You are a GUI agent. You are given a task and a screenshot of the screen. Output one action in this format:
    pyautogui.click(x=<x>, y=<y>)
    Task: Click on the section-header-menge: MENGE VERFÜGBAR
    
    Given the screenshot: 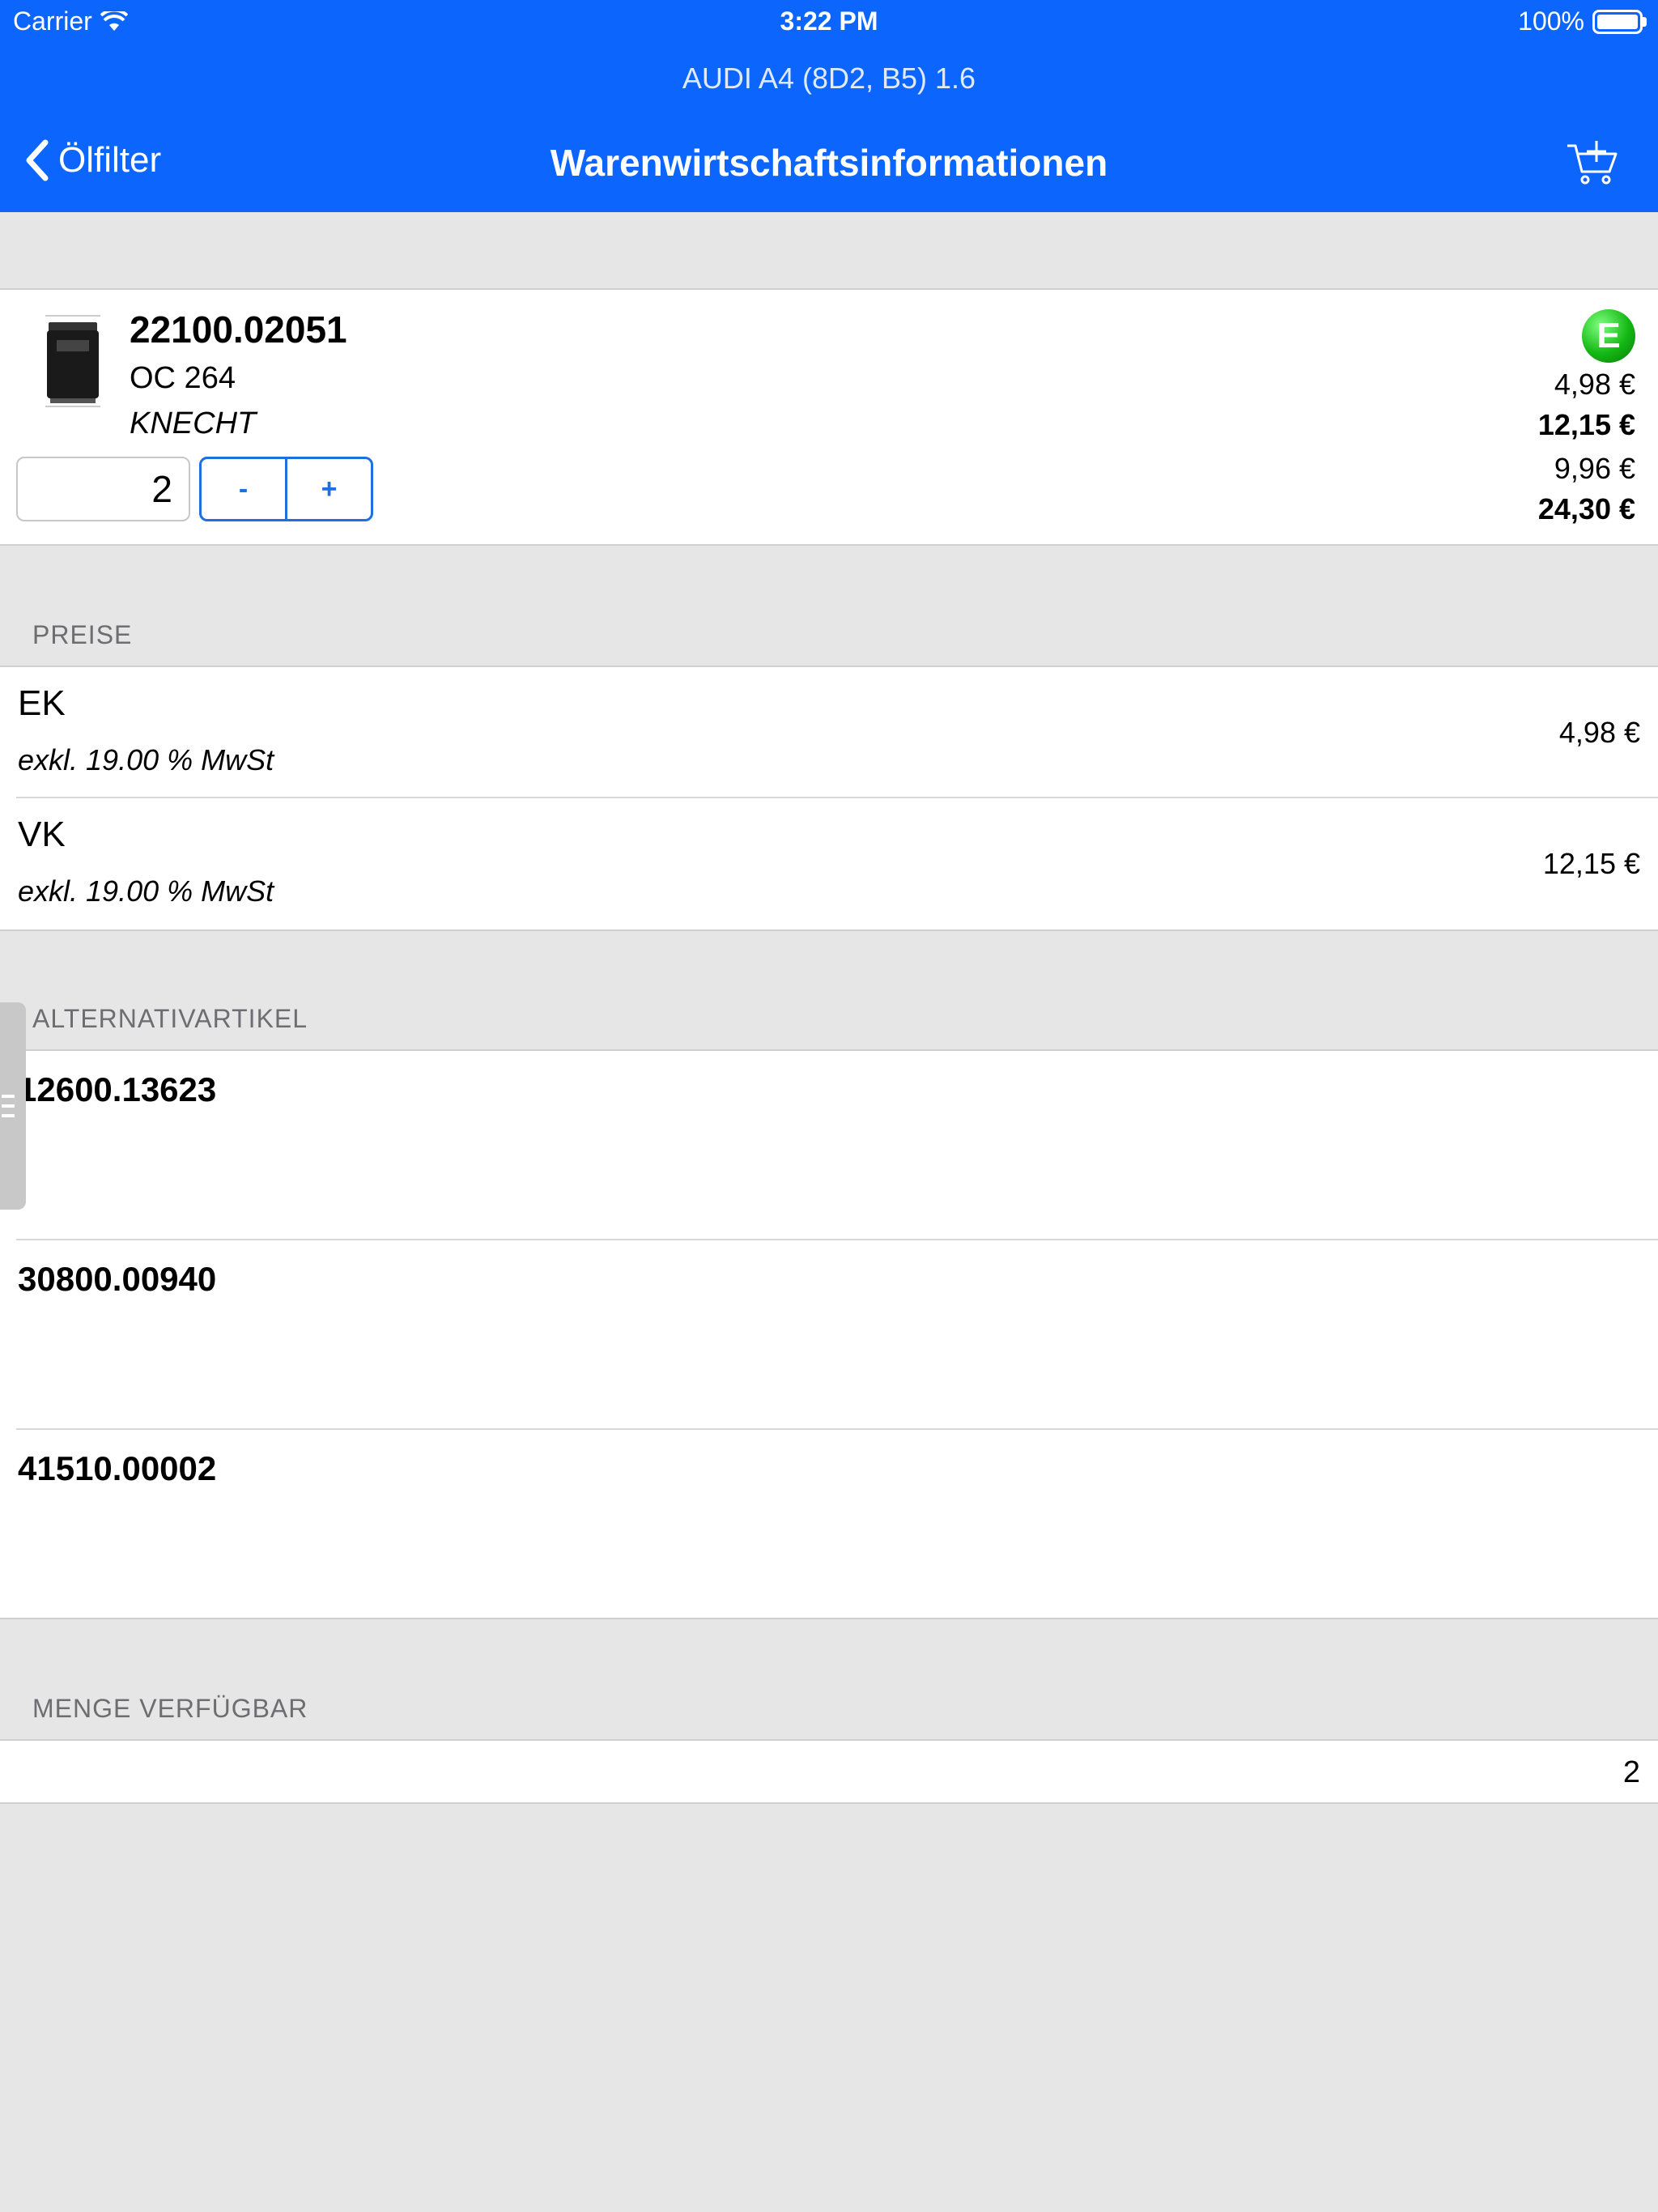 What is the action you would take?
    pyautogui.click(x=170, y=1709)
    